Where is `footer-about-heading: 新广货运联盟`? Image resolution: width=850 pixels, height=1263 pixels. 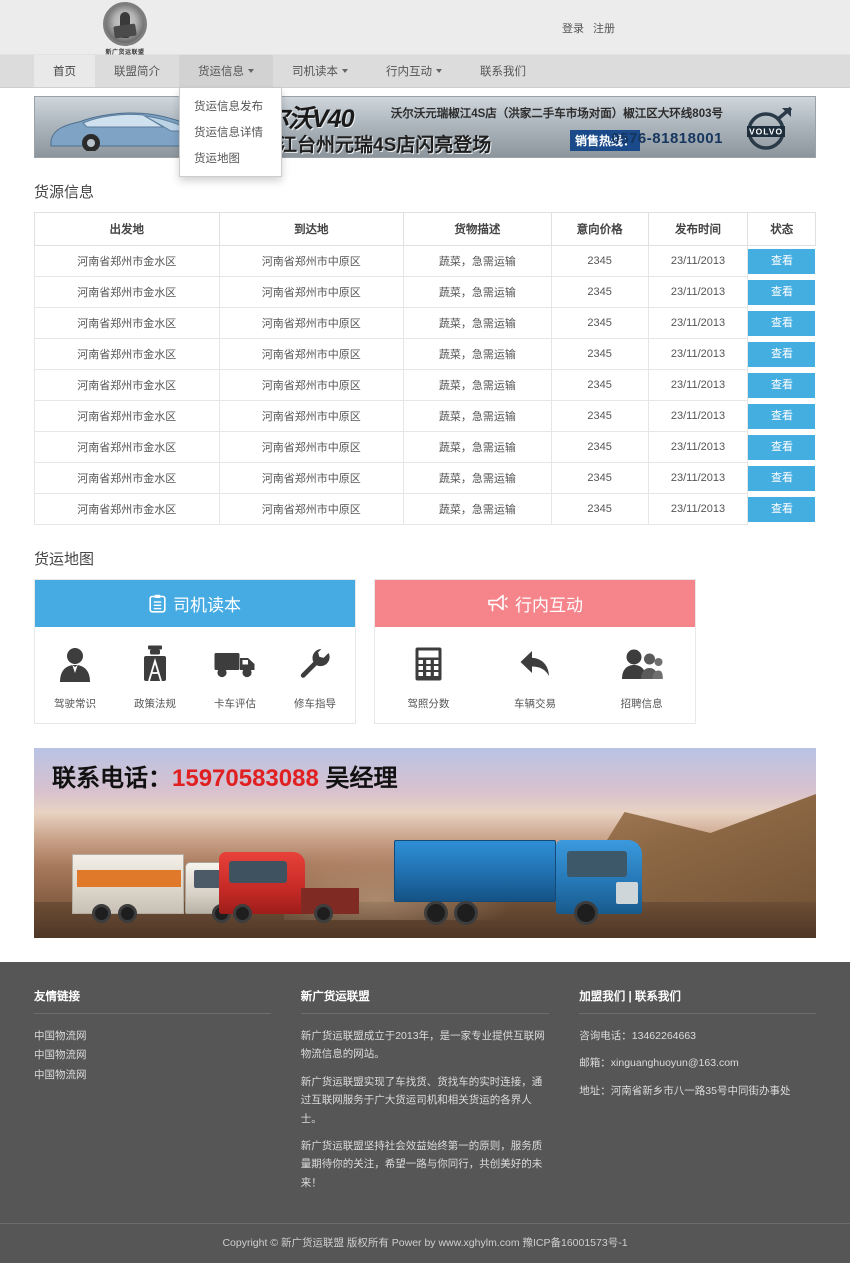
footer-about-heading: 新广货运联盟 is located at coordinates (335, 997).